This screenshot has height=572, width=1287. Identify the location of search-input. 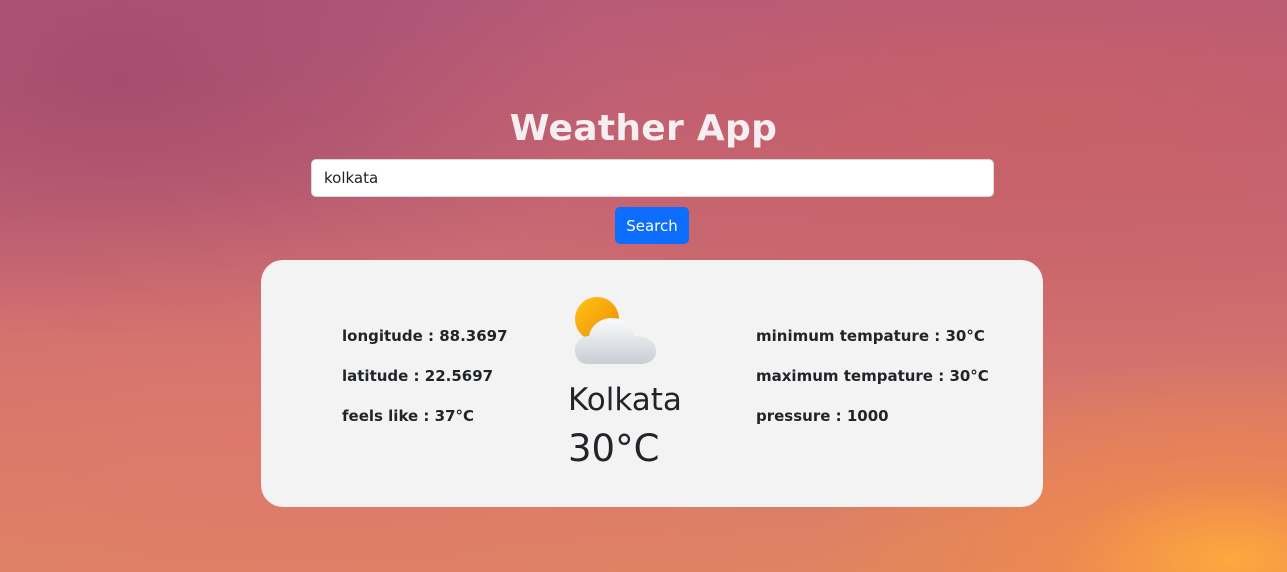
(652, 178).